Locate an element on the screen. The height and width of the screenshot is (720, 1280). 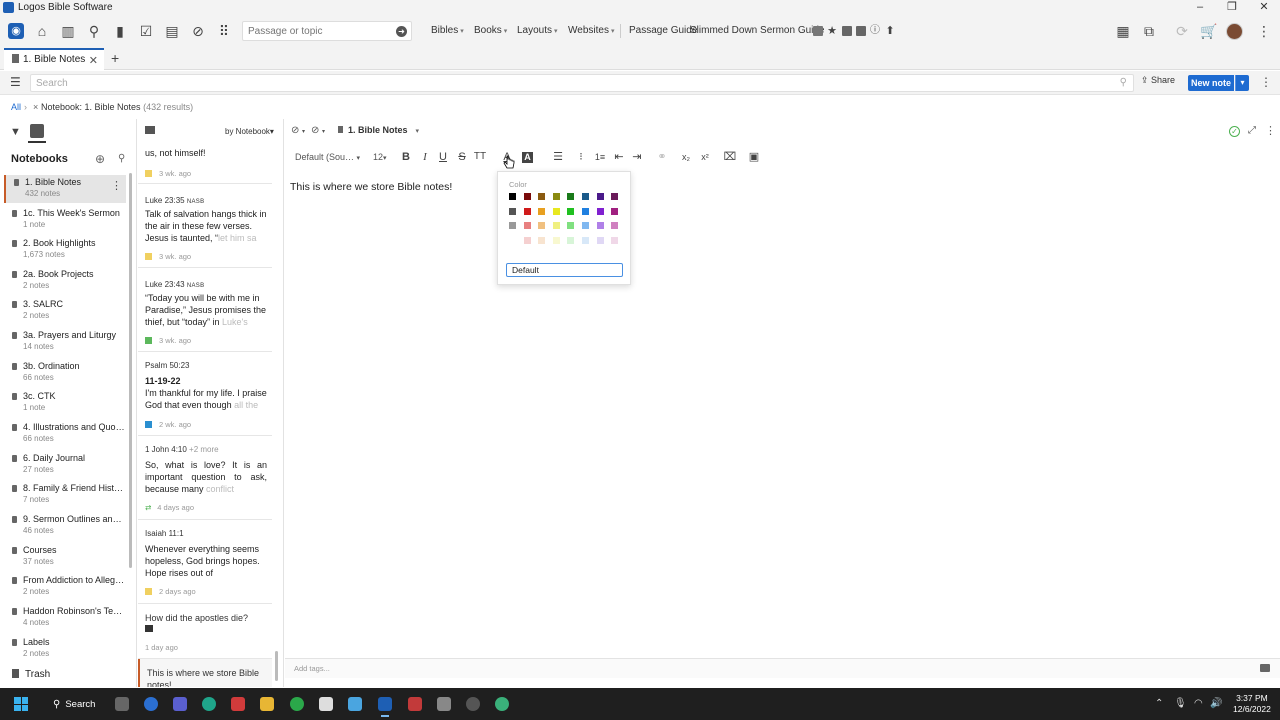
notebook-item: 6. Daily Journal 27 notes is located at coordinates (65, 465).